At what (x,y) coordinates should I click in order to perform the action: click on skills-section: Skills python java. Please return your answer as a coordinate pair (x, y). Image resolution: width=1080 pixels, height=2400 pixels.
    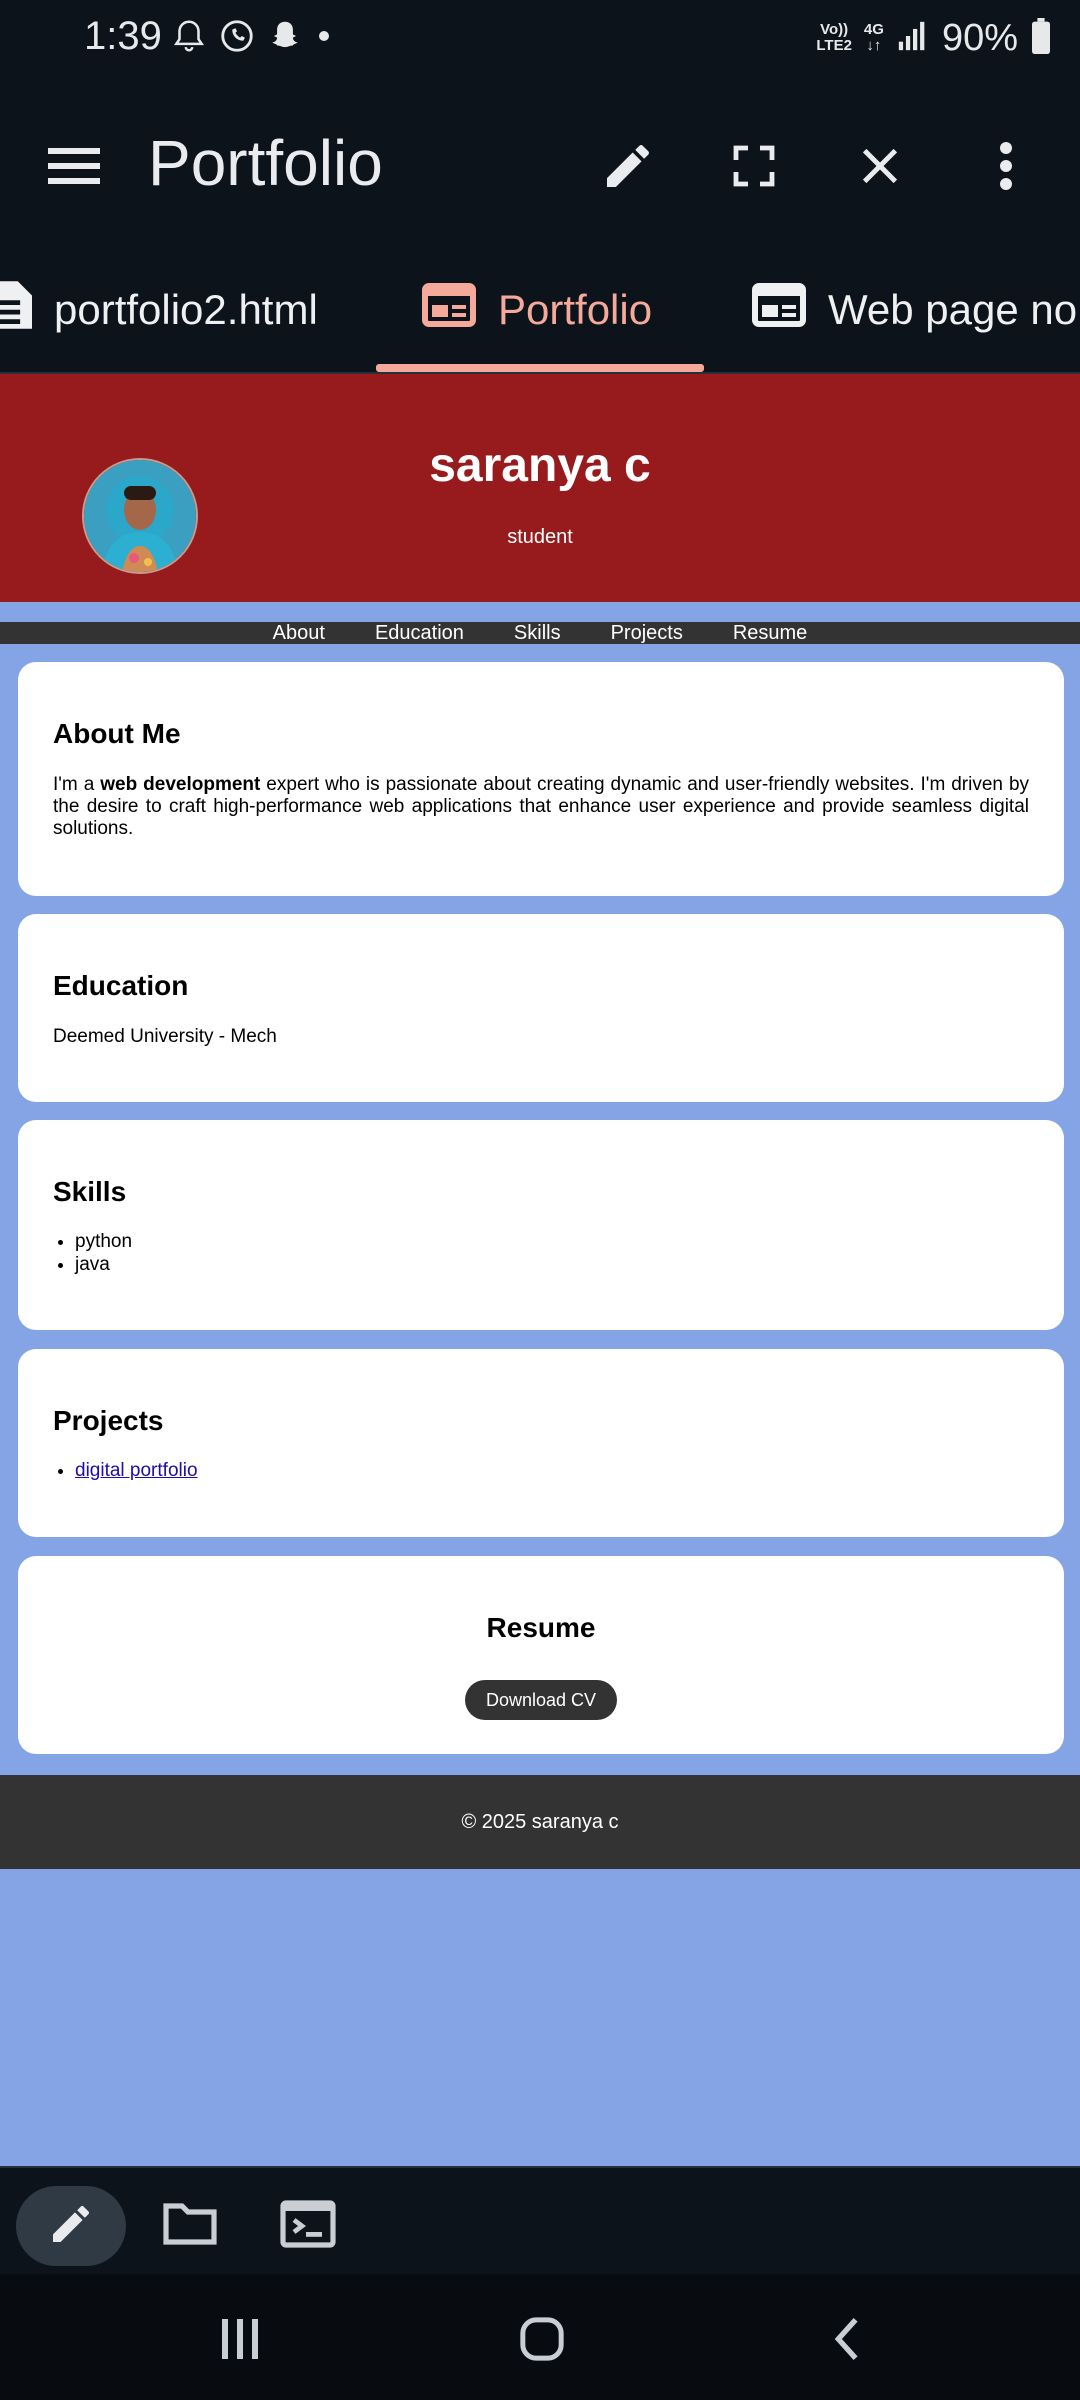
    Looking at the image, I should click on (541, 1225).